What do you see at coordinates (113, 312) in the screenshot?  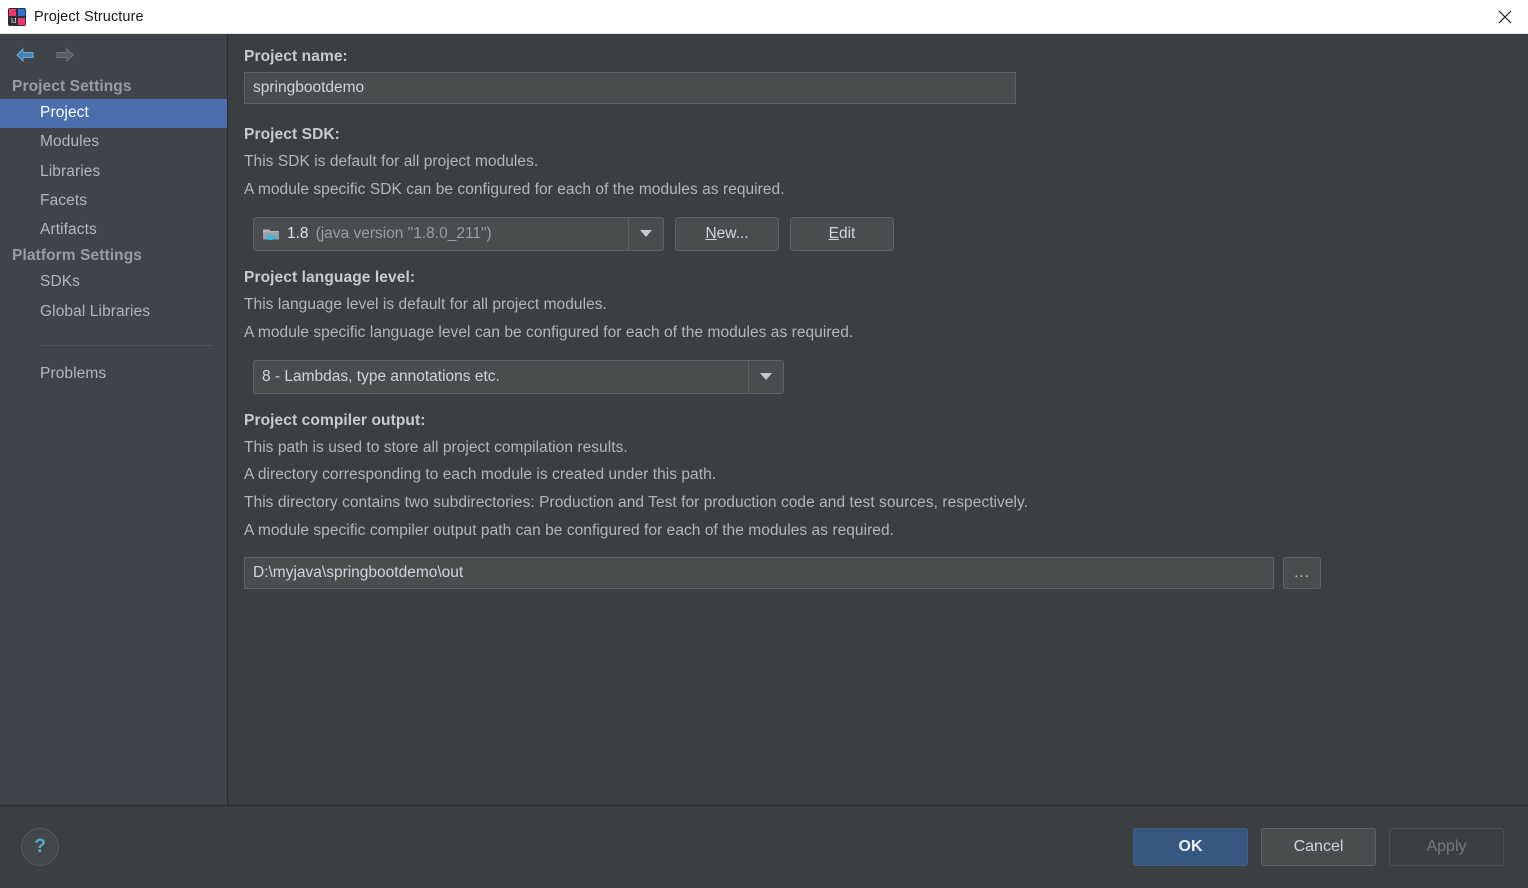 I see `sidebar-item-global-libraries: Global Libraries` at bounding box center [113, 312].